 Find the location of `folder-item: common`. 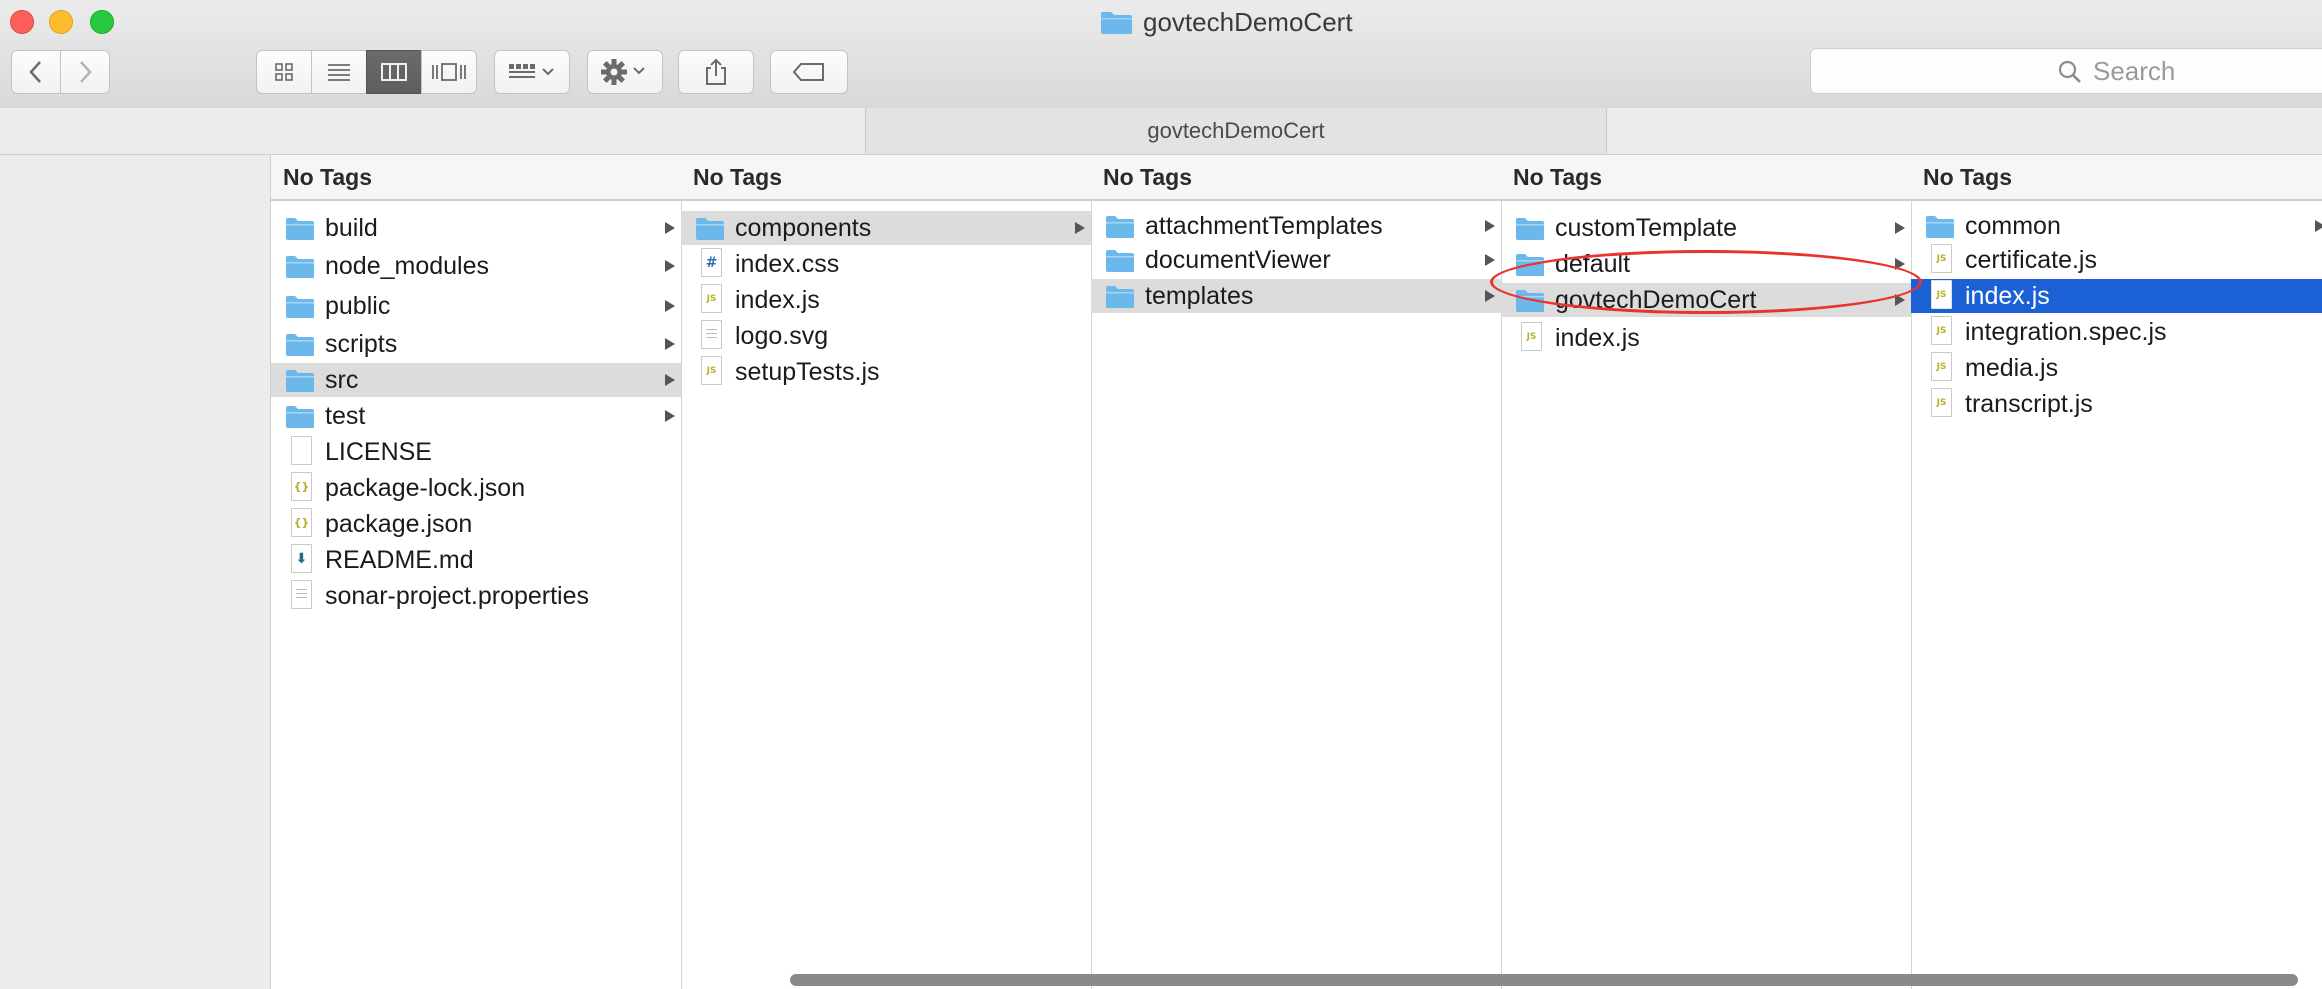

folder-item: common is located at coordinates (2116, 226).